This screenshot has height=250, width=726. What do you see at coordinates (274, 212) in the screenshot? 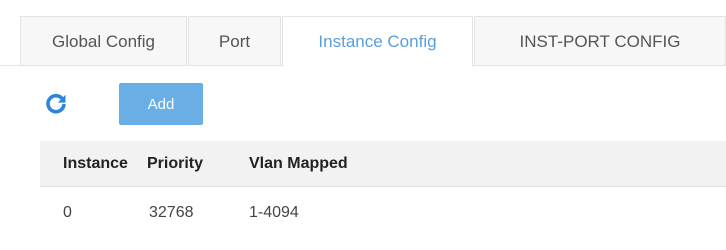
I see `cell-vlan-mapped: 1-4094` at bounding box center [274, 212].